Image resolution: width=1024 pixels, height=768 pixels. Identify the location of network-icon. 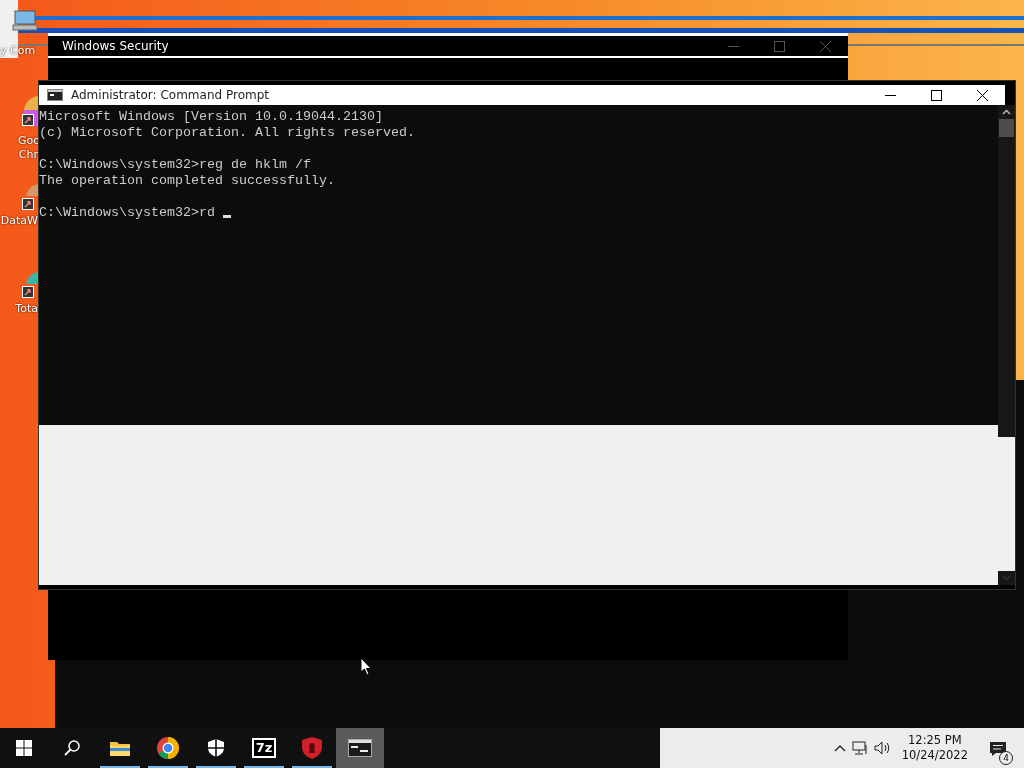
(859, 748).